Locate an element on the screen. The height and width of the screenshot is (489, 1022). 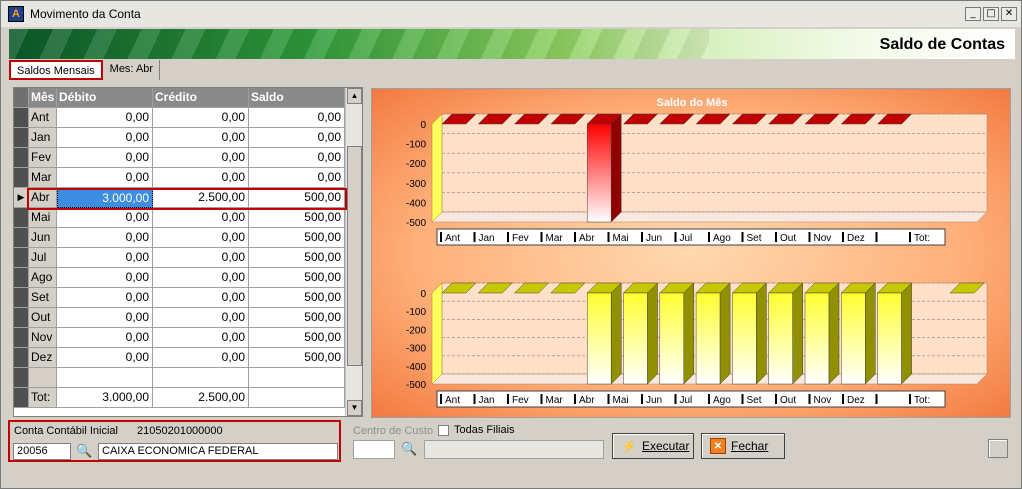
scroll-up-button: ▲ is located at coordinates (354, 96).